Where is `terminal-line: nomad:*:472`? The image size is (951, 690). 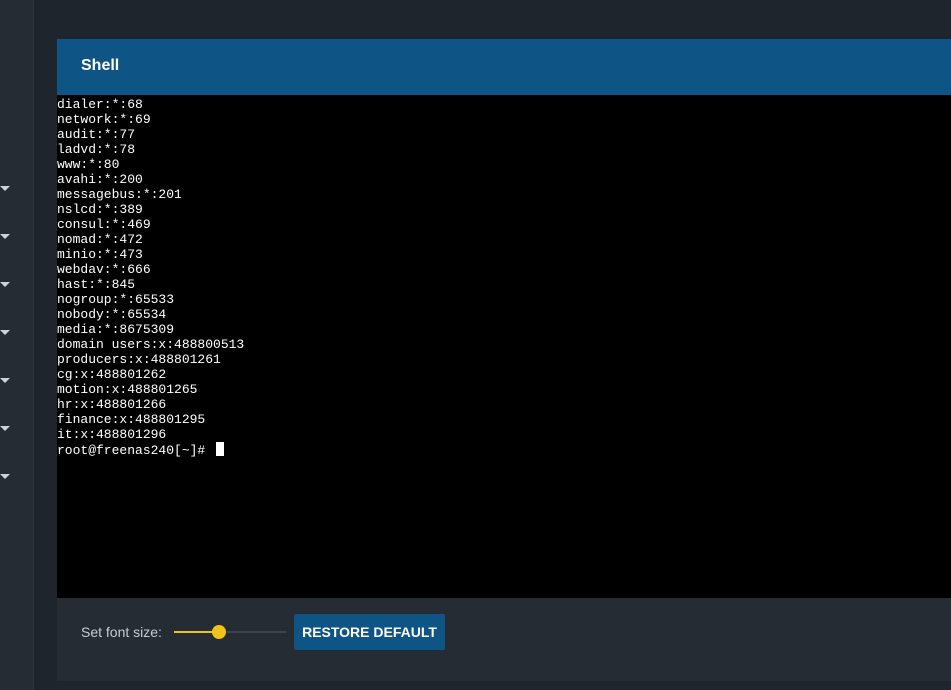
terminal-line: nomad:*:472 is located at coordinates (100, 239).